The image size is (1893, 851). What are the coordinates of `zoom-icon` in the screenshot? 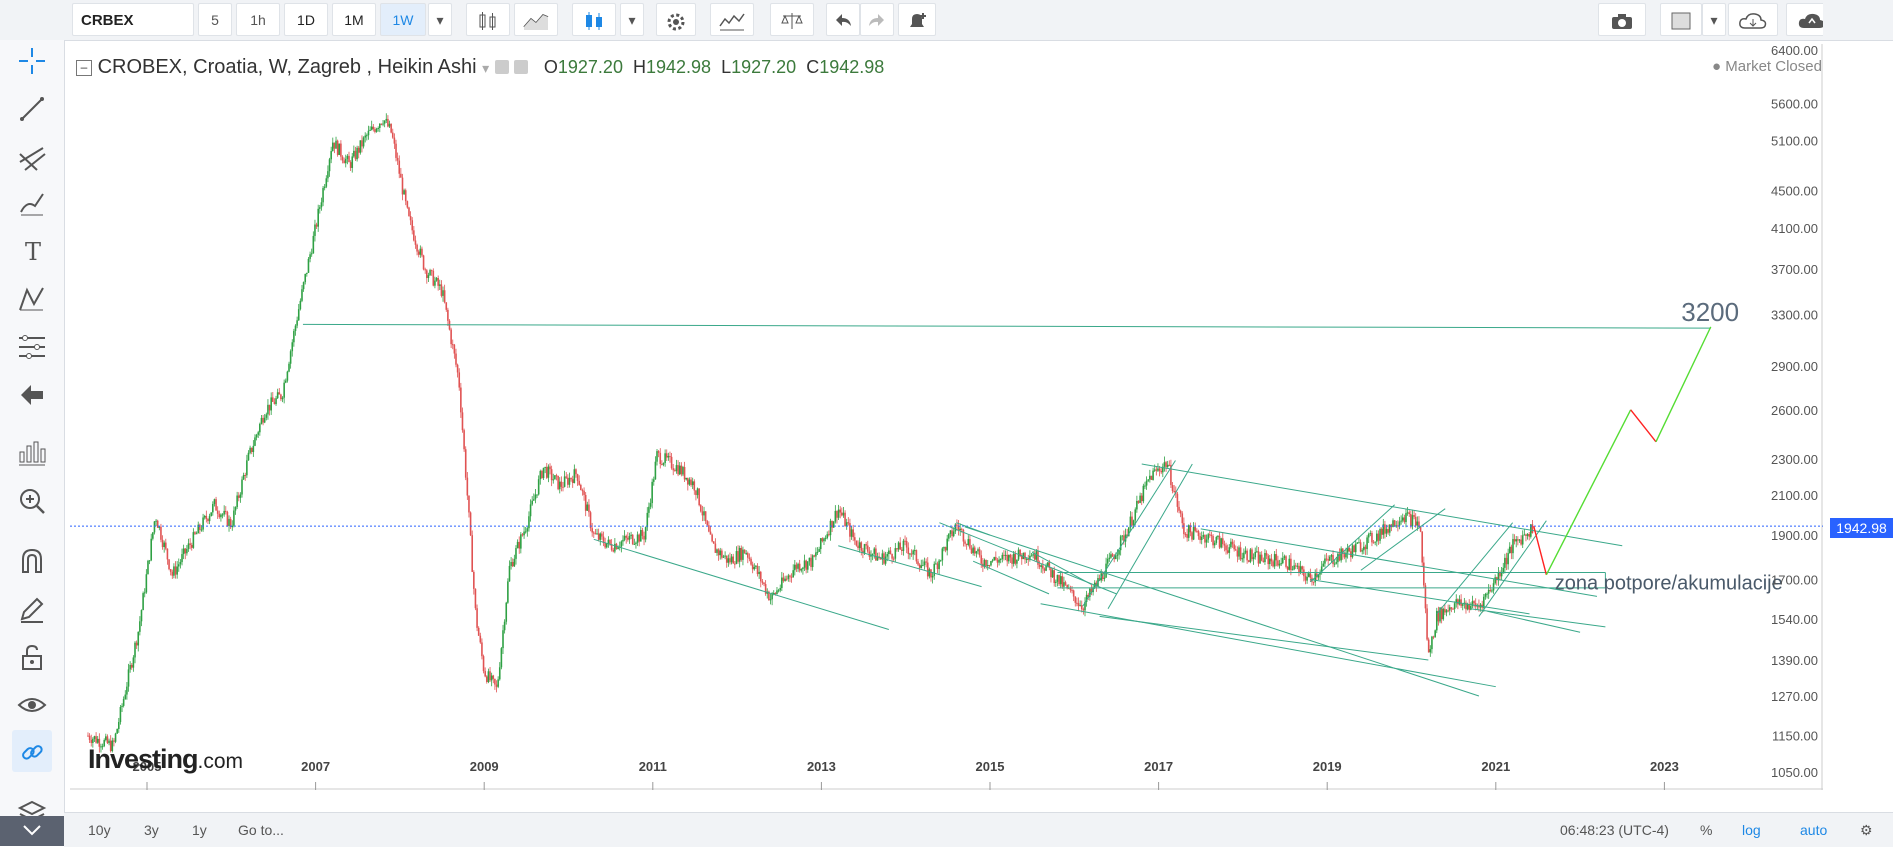 It's located at (32, 498).